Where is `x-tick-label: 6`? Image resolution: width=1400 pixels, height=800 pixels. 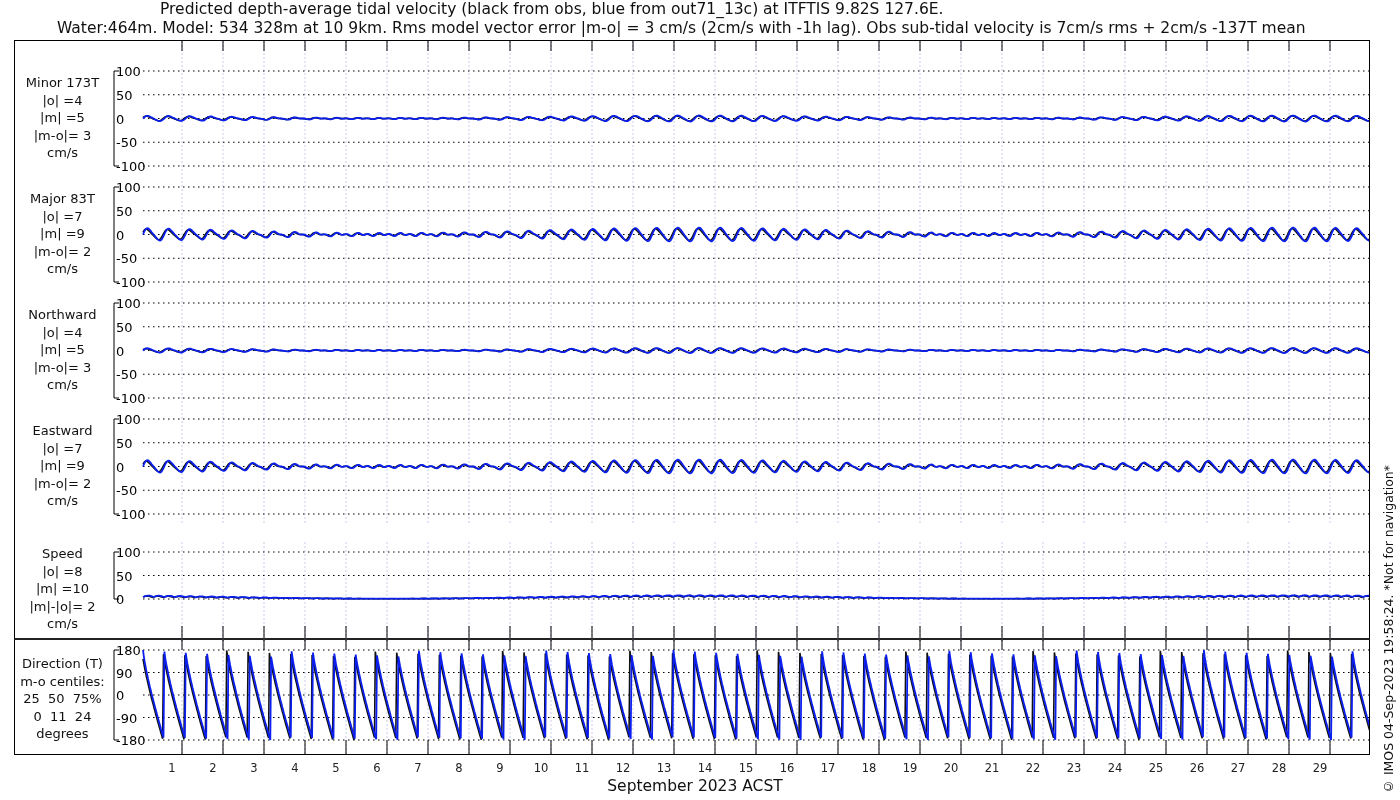
x-tick-label: 6 is located at coordinates (377, 768).